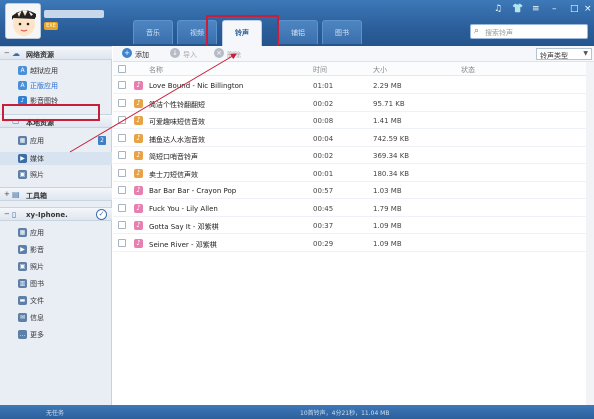 The height and width of the screenshot is (419, 594). What do you see at coordinates (55, 413) in the screenshot?
I see `task-status: 无任务` at bounding box center [55, 413].